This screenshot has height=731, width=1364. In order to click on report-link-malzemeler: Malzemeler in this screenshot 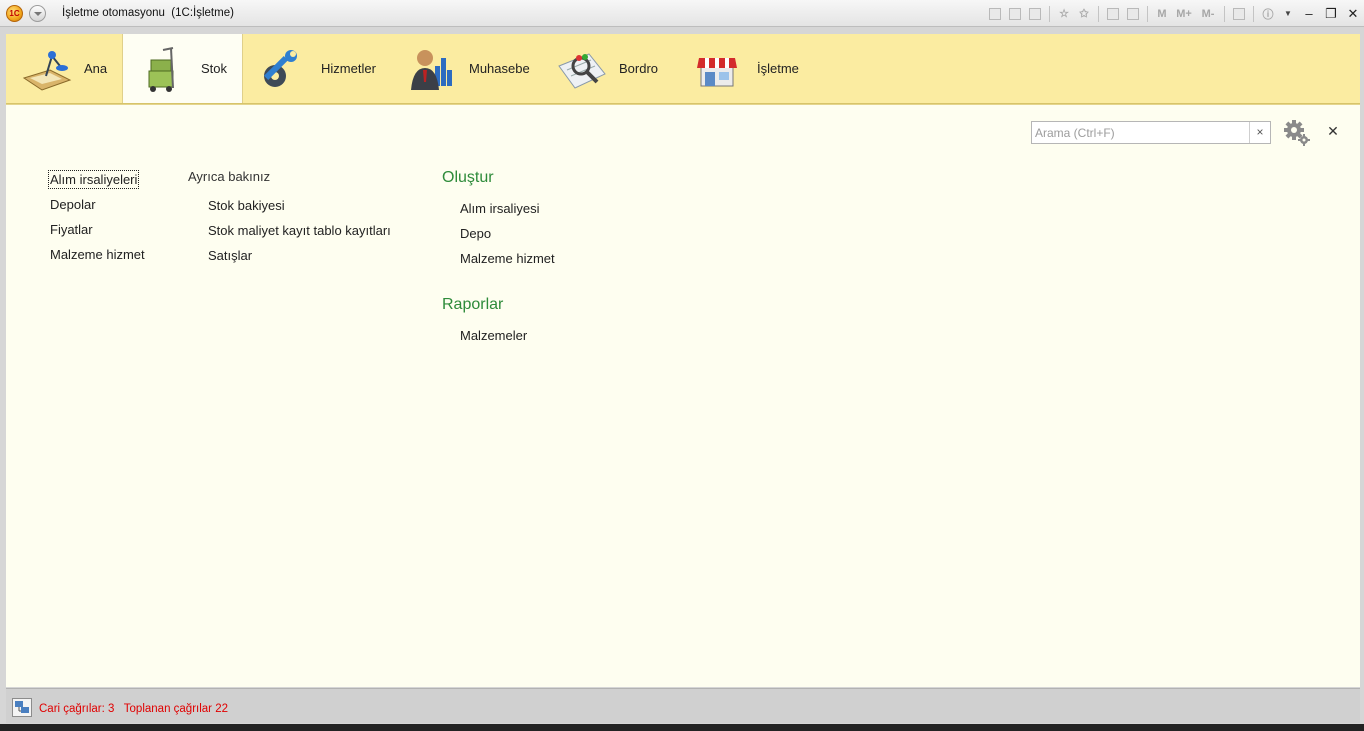, I will do `click(493, 335)`.